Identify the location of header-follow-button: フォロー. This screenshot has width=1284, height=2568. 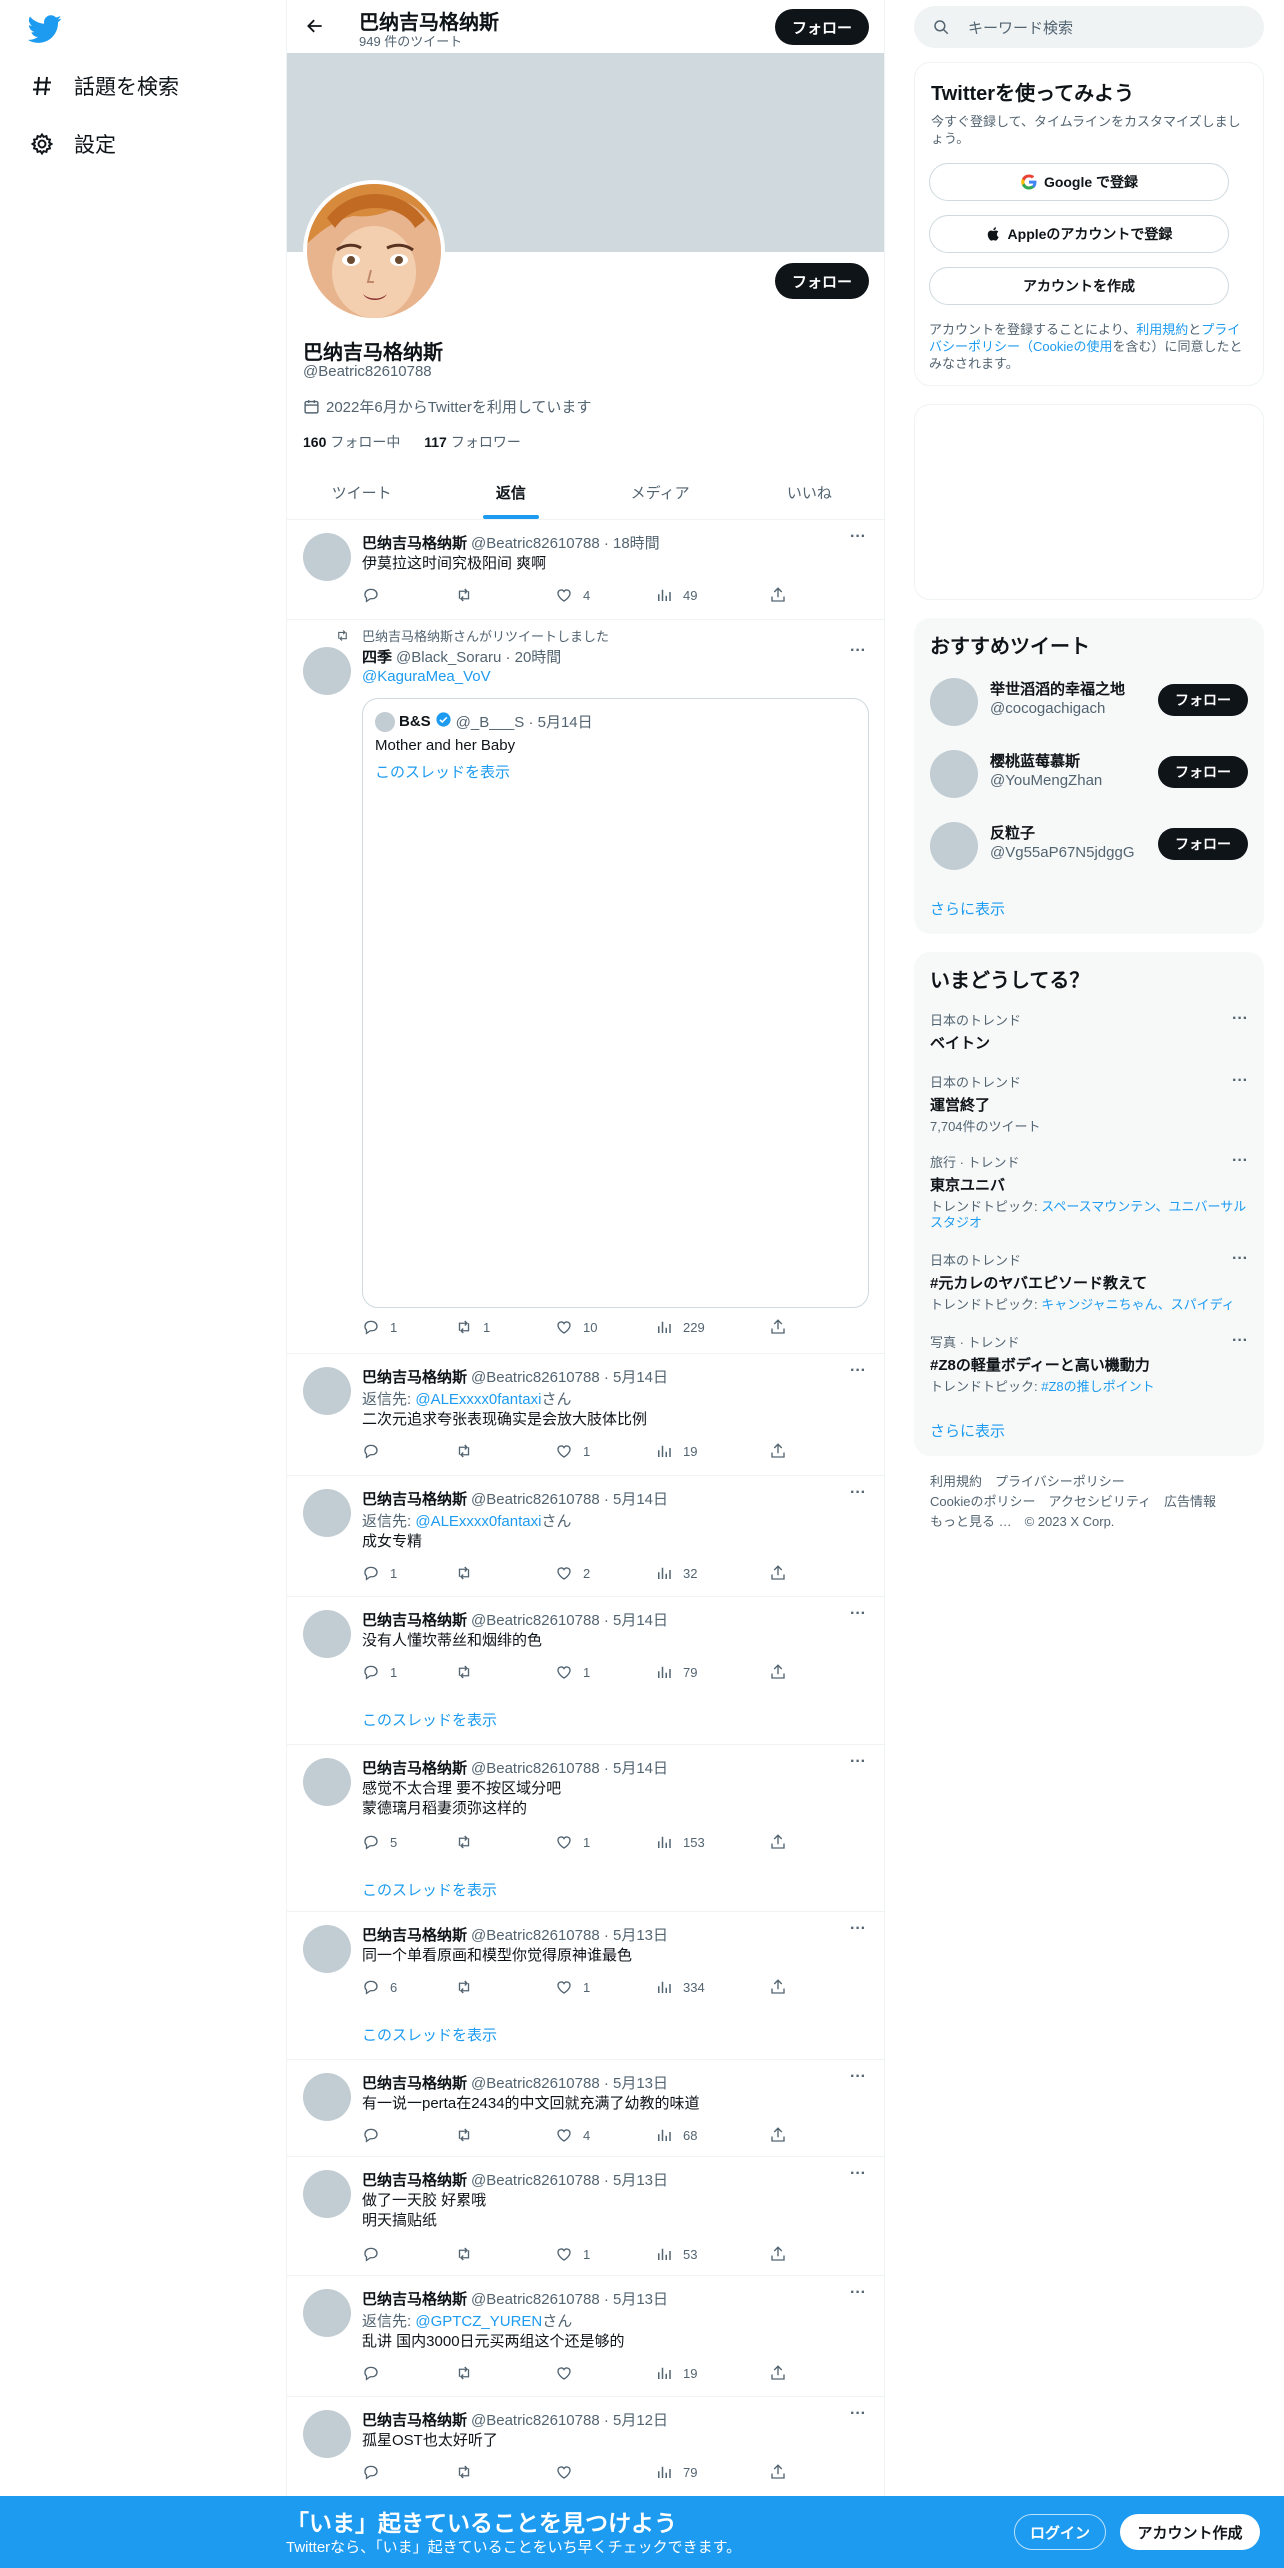
(822, 27).